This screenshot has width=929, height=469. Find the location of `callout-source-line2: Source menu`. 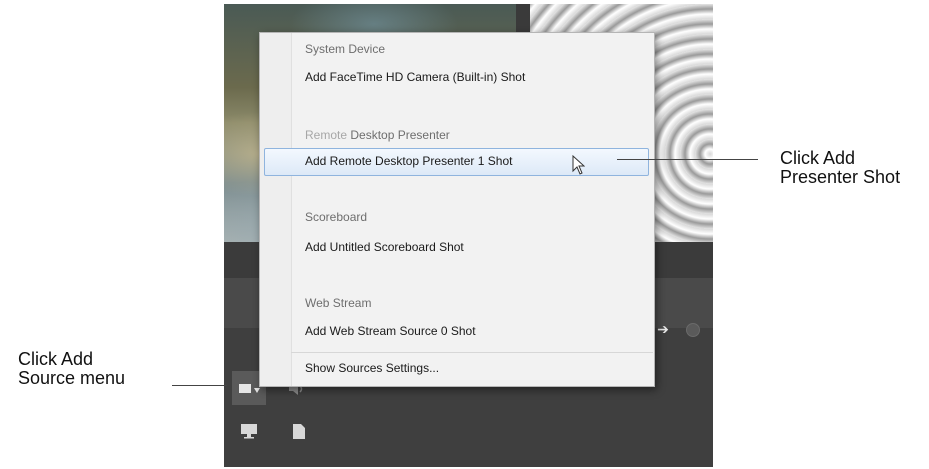

callout-source-line2: Source menu is located at coordinates (72, 378).